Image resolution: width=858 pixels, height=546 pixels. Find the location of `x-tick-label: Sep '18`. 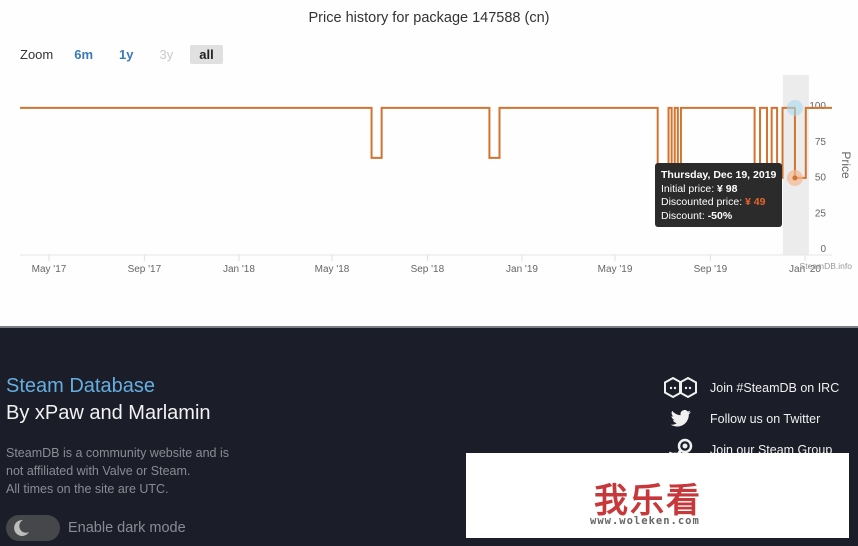

x-tick-label: Sep '18 is located at coordinates (428, 269).